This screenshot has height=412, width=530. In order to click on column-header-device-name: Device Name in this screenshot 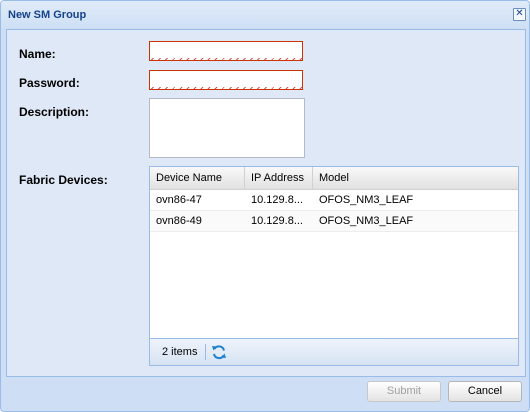, I will do `click(197, 178)`.